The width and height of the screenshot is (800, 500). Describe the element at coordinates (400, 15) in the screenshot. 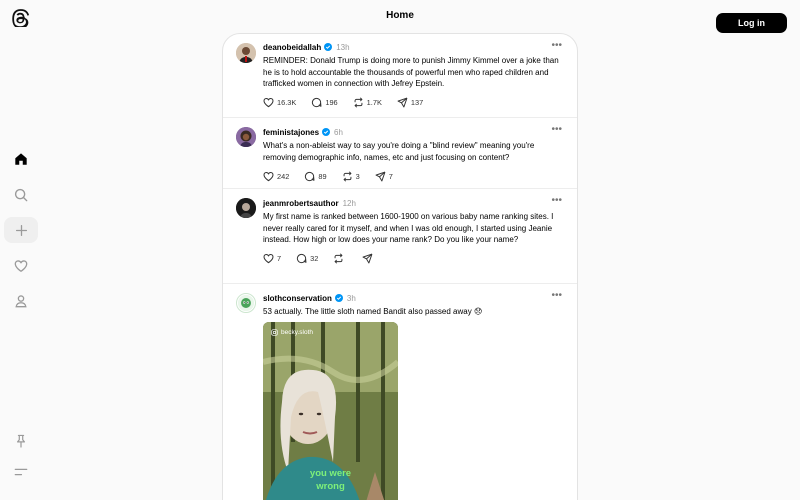

I see `page-title: Home` at that location.